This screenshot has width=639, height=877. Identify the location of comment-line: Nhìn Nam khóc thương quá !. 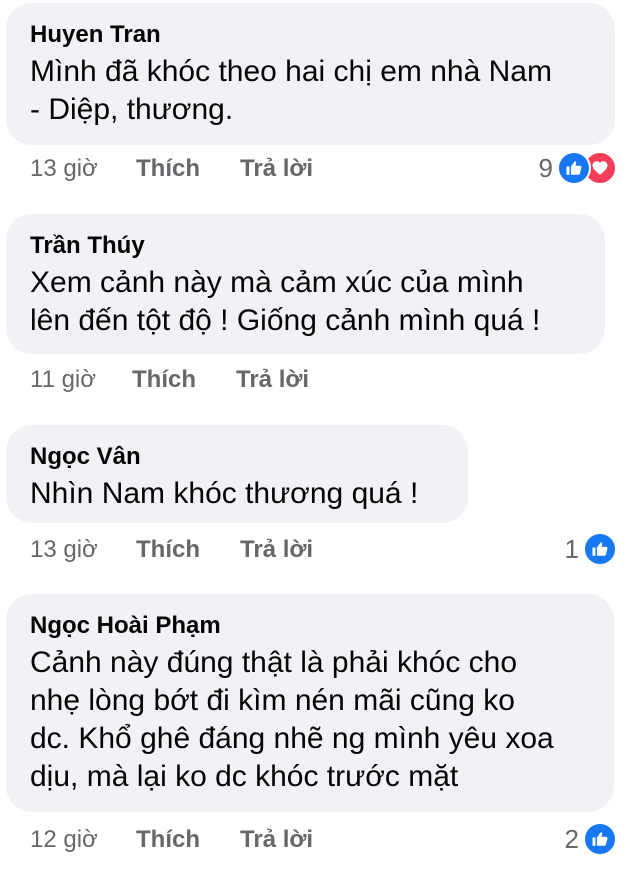
(224, 493).